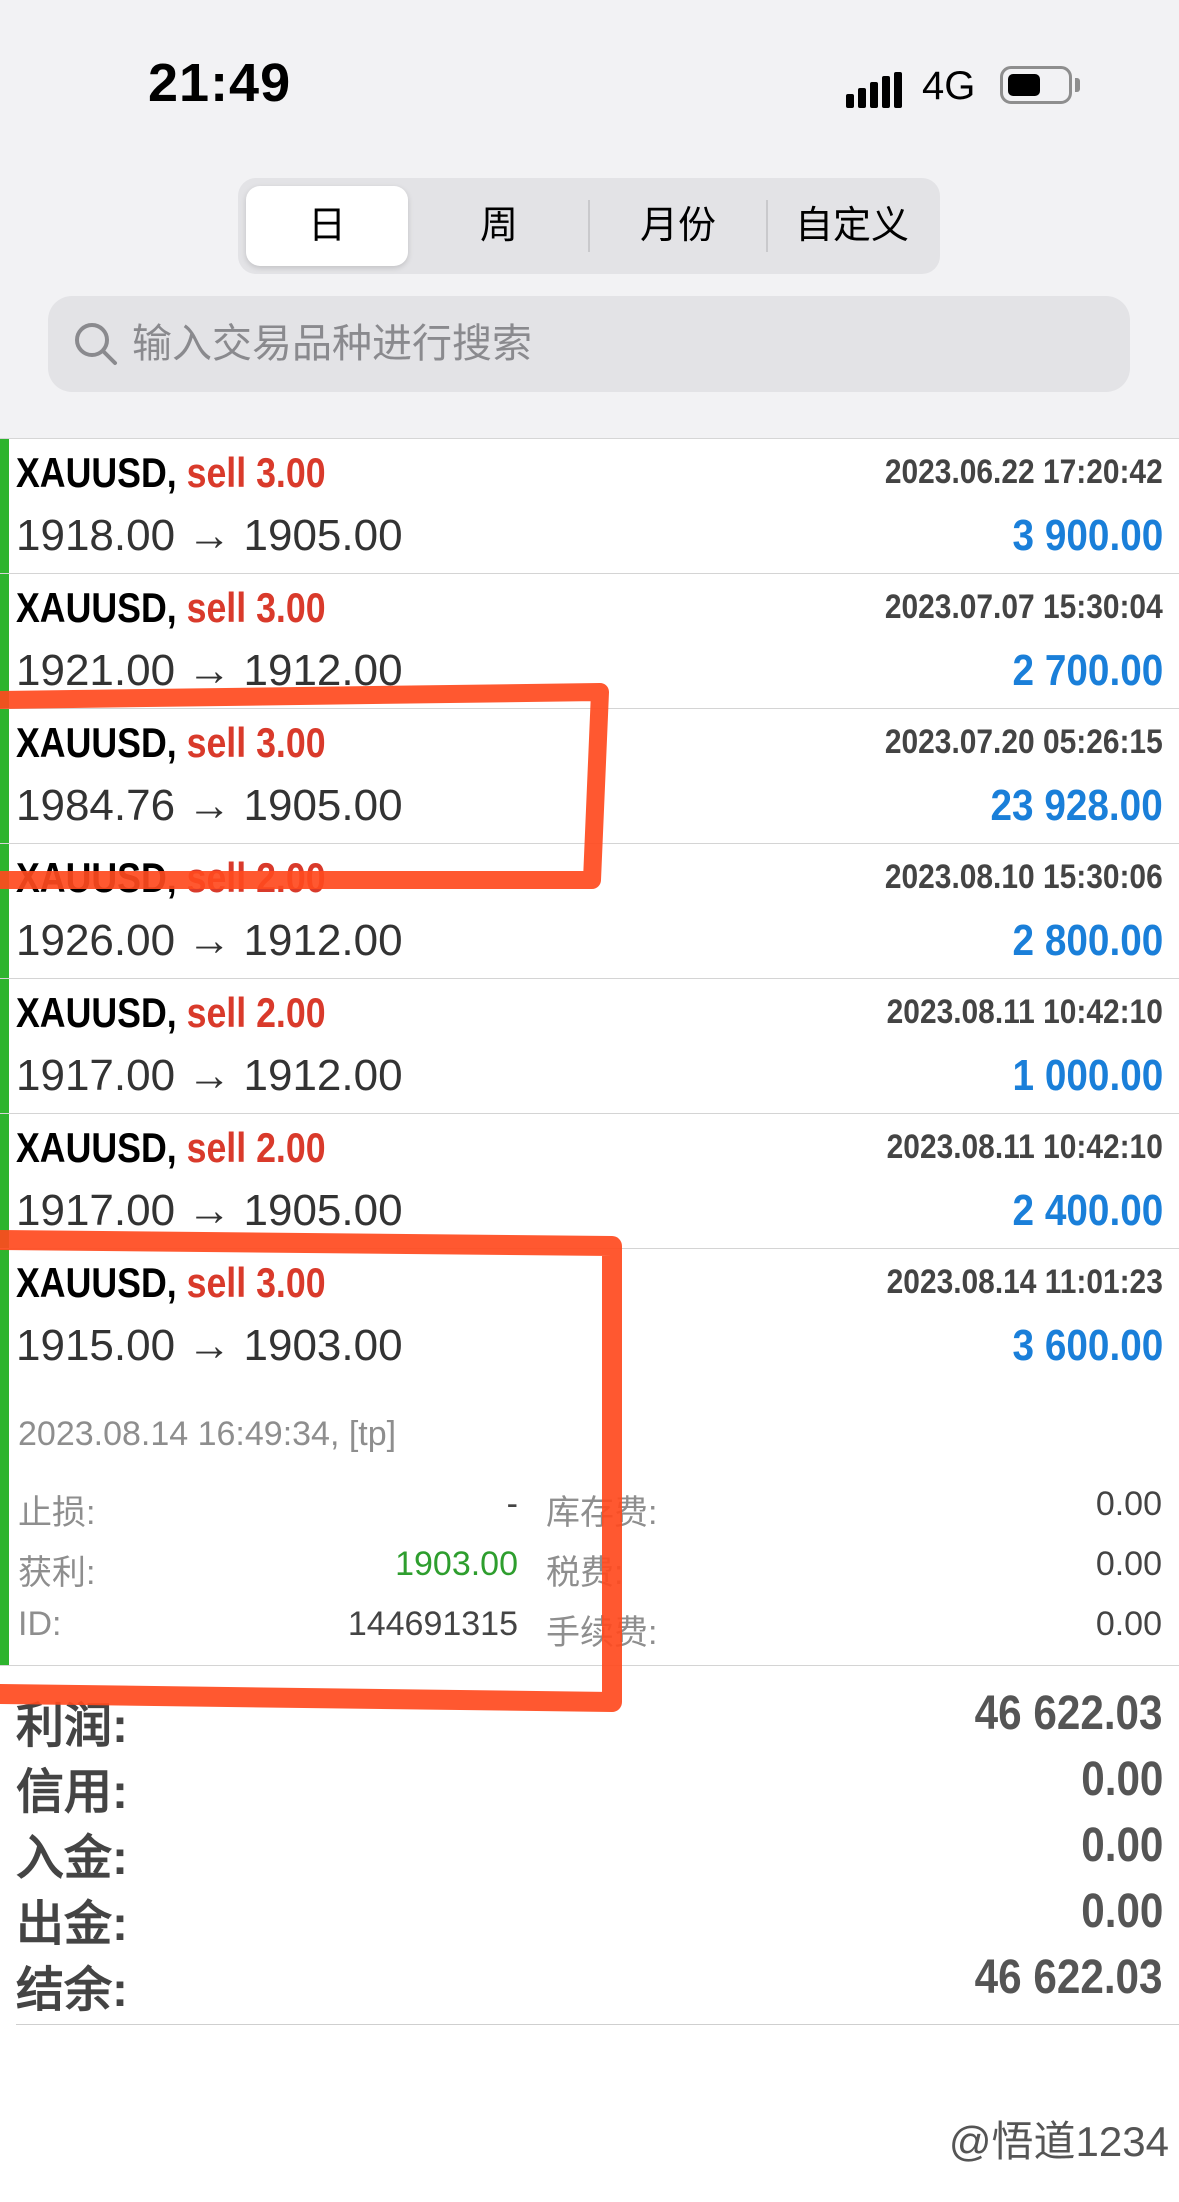 The image size is (1179, 2202). I want to click on summary-deposit: 入金: 0.00, so click(589, 1851).